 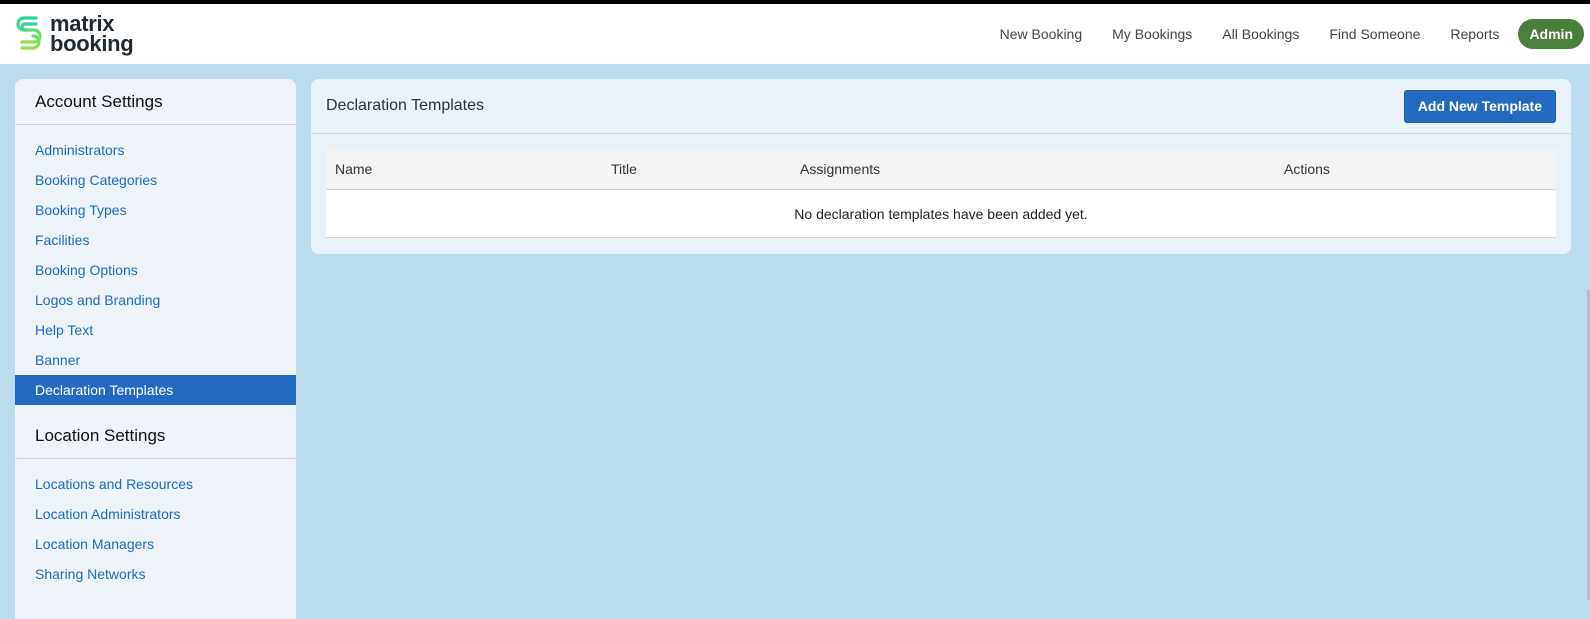 I want to click on account-settings-heading: Account Settings, so click(x=155, y=102).